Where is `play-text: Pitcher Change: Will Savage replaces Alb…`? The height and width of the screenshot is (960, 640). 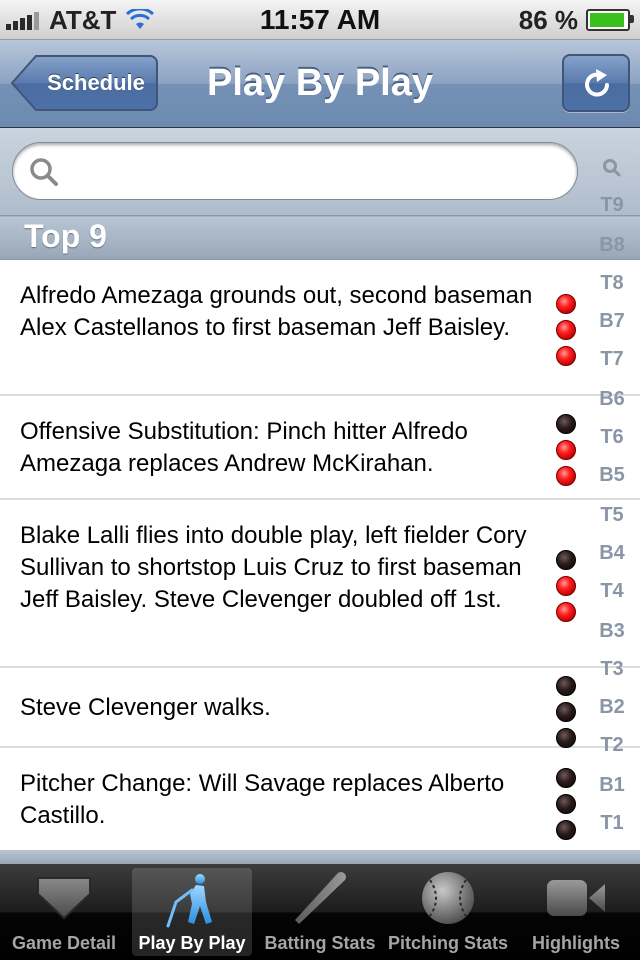
play-text: Pitcher Change: Will Savage replaces Alb… is located at coordinates (262, 799).